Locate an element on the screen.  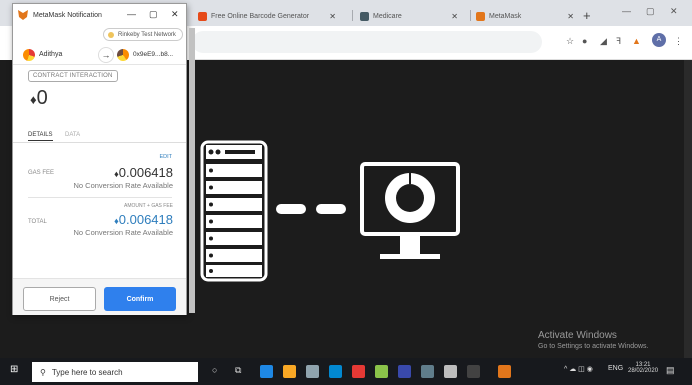
metamask-taskbar-icon is located at coordinates (504, 371).